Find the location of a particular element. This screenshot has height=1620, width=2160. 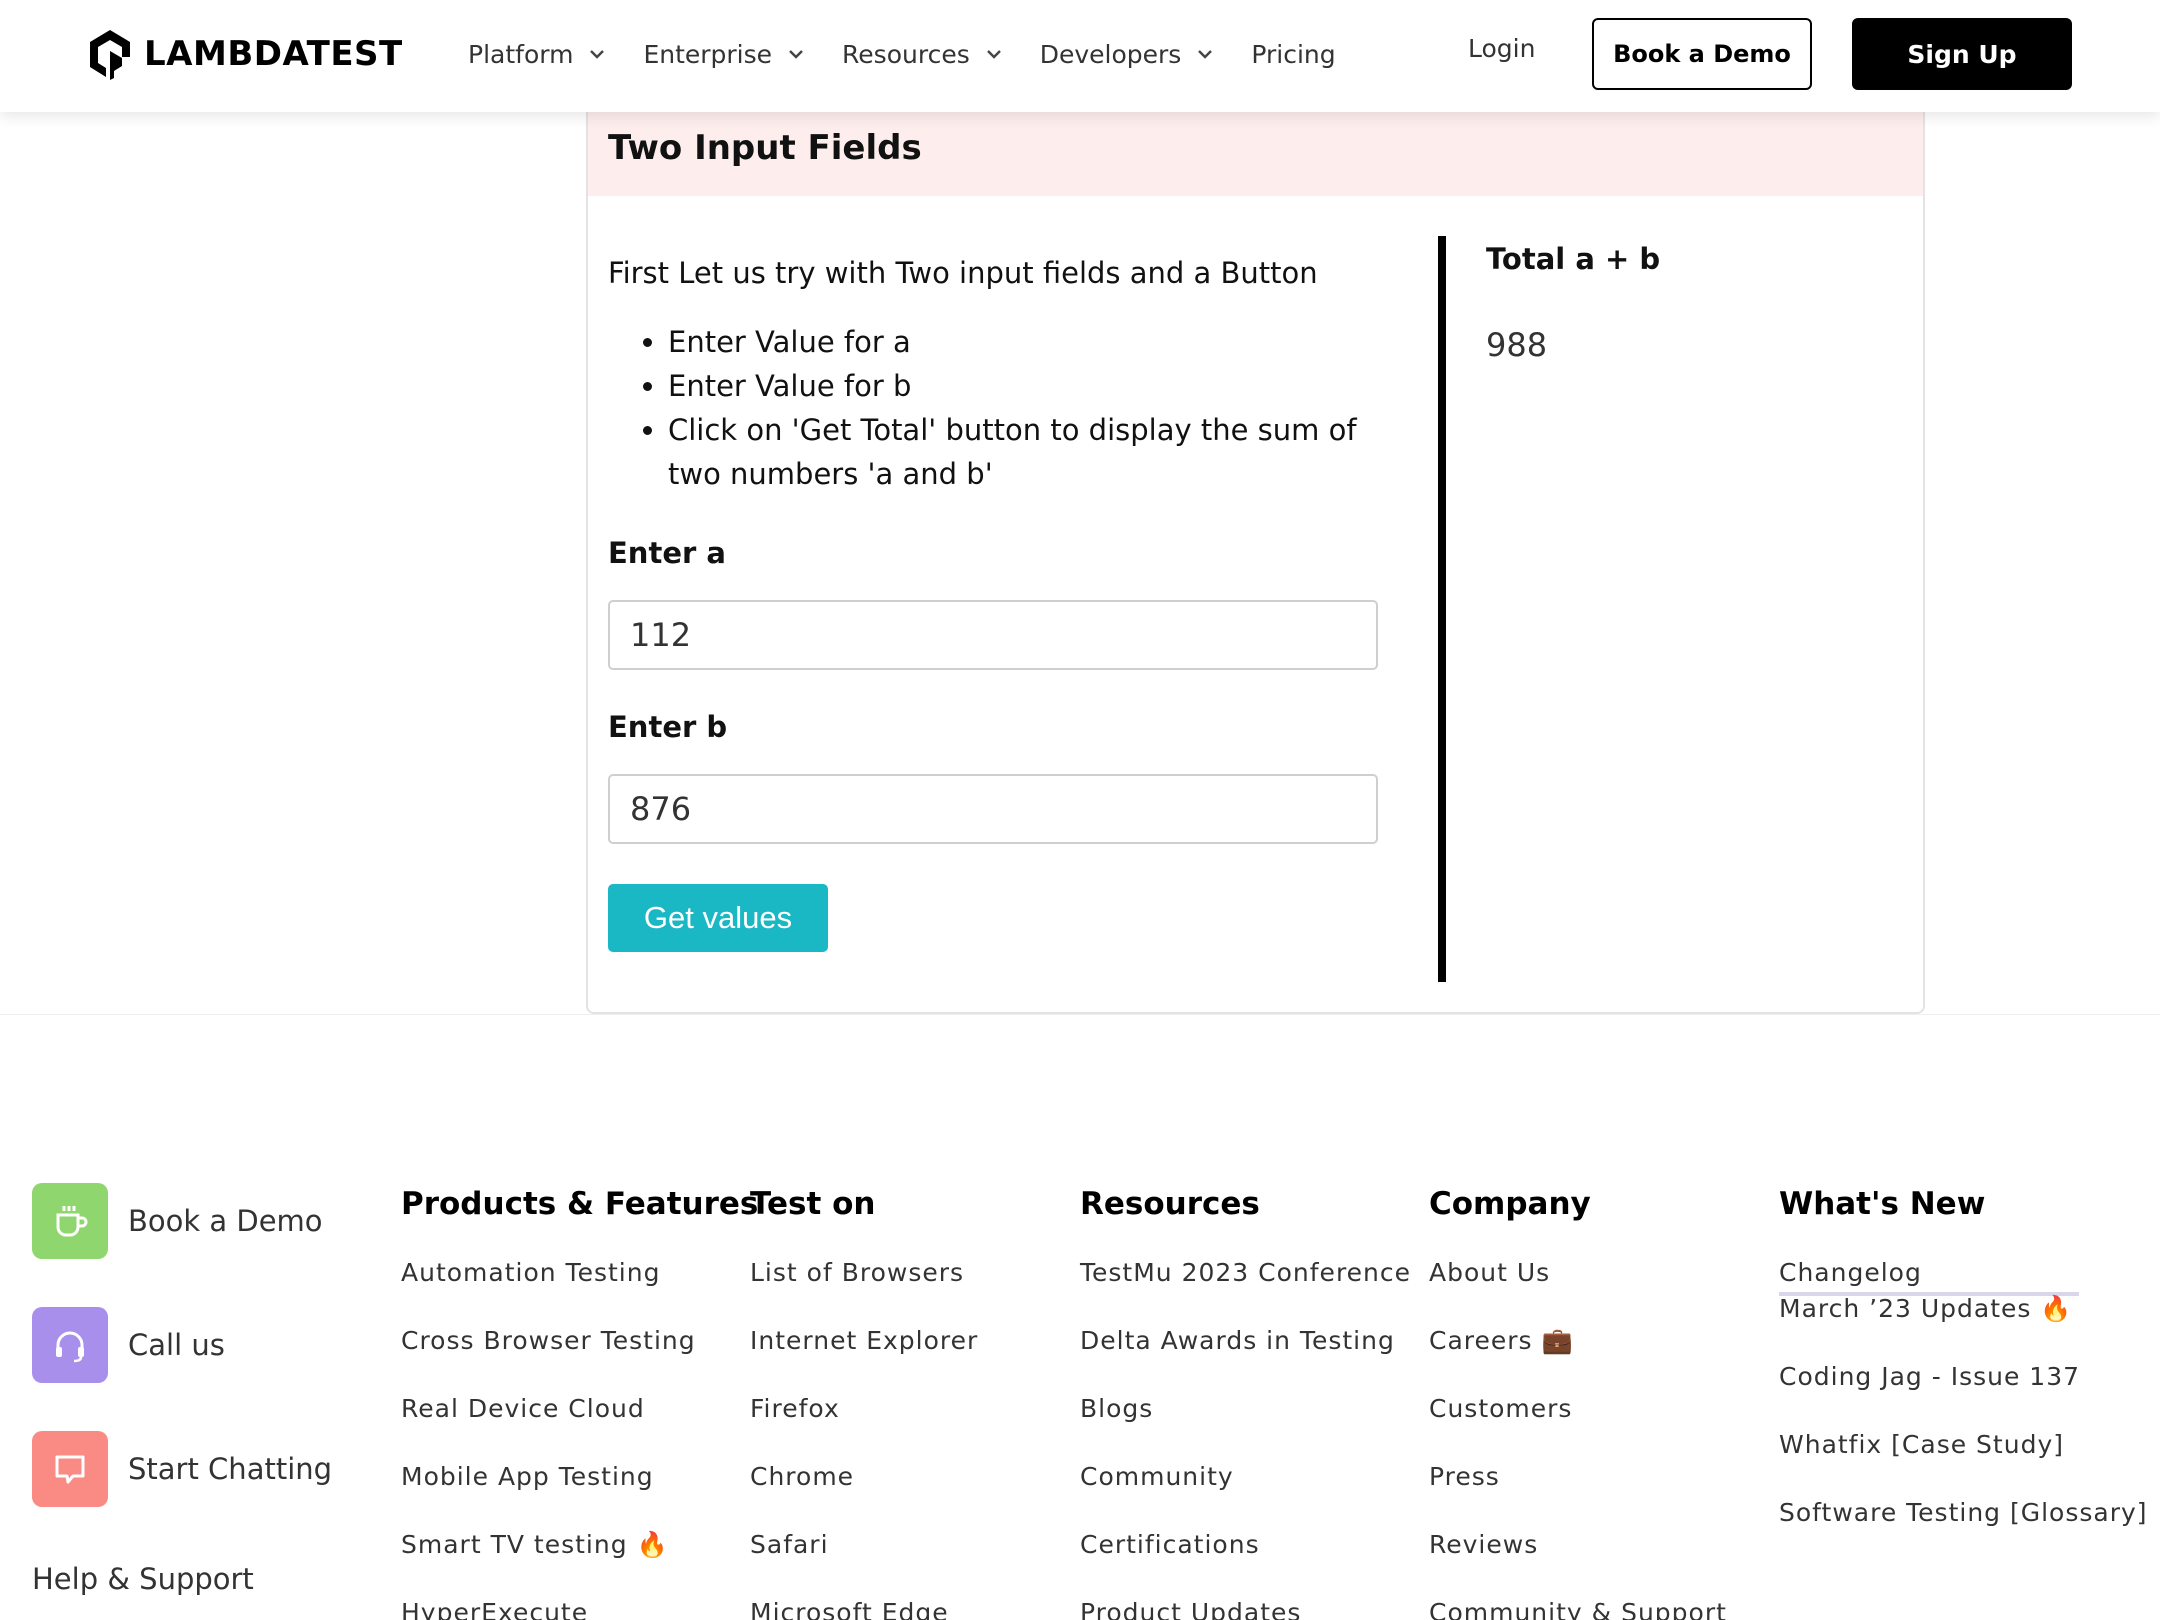

footer-link: HyperExecute is located at coordinates (579, 1608).